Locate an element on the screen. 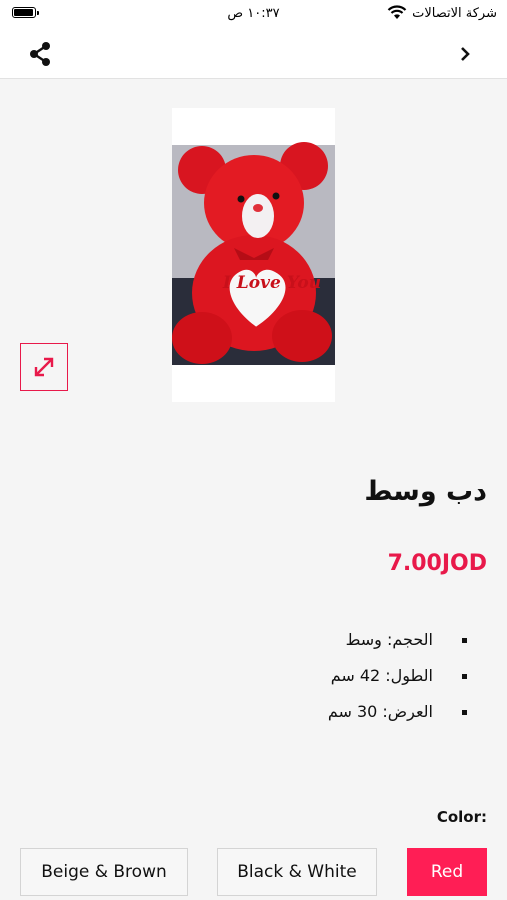  product-title: دب وسط is located at coordinates (425, 491).